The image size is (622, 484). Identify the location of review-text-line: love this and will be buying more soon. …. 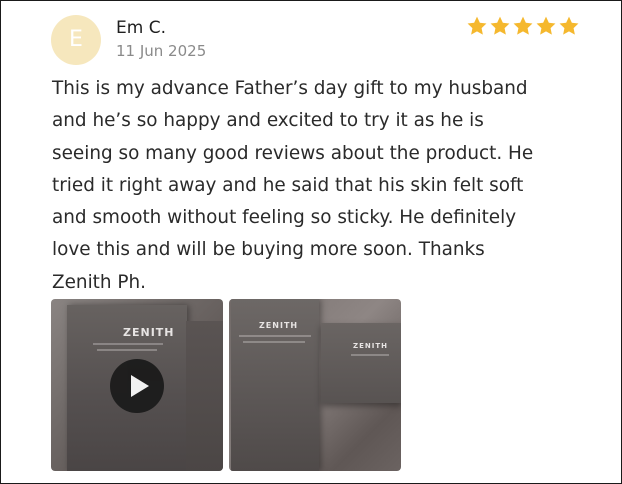
(268, 250).